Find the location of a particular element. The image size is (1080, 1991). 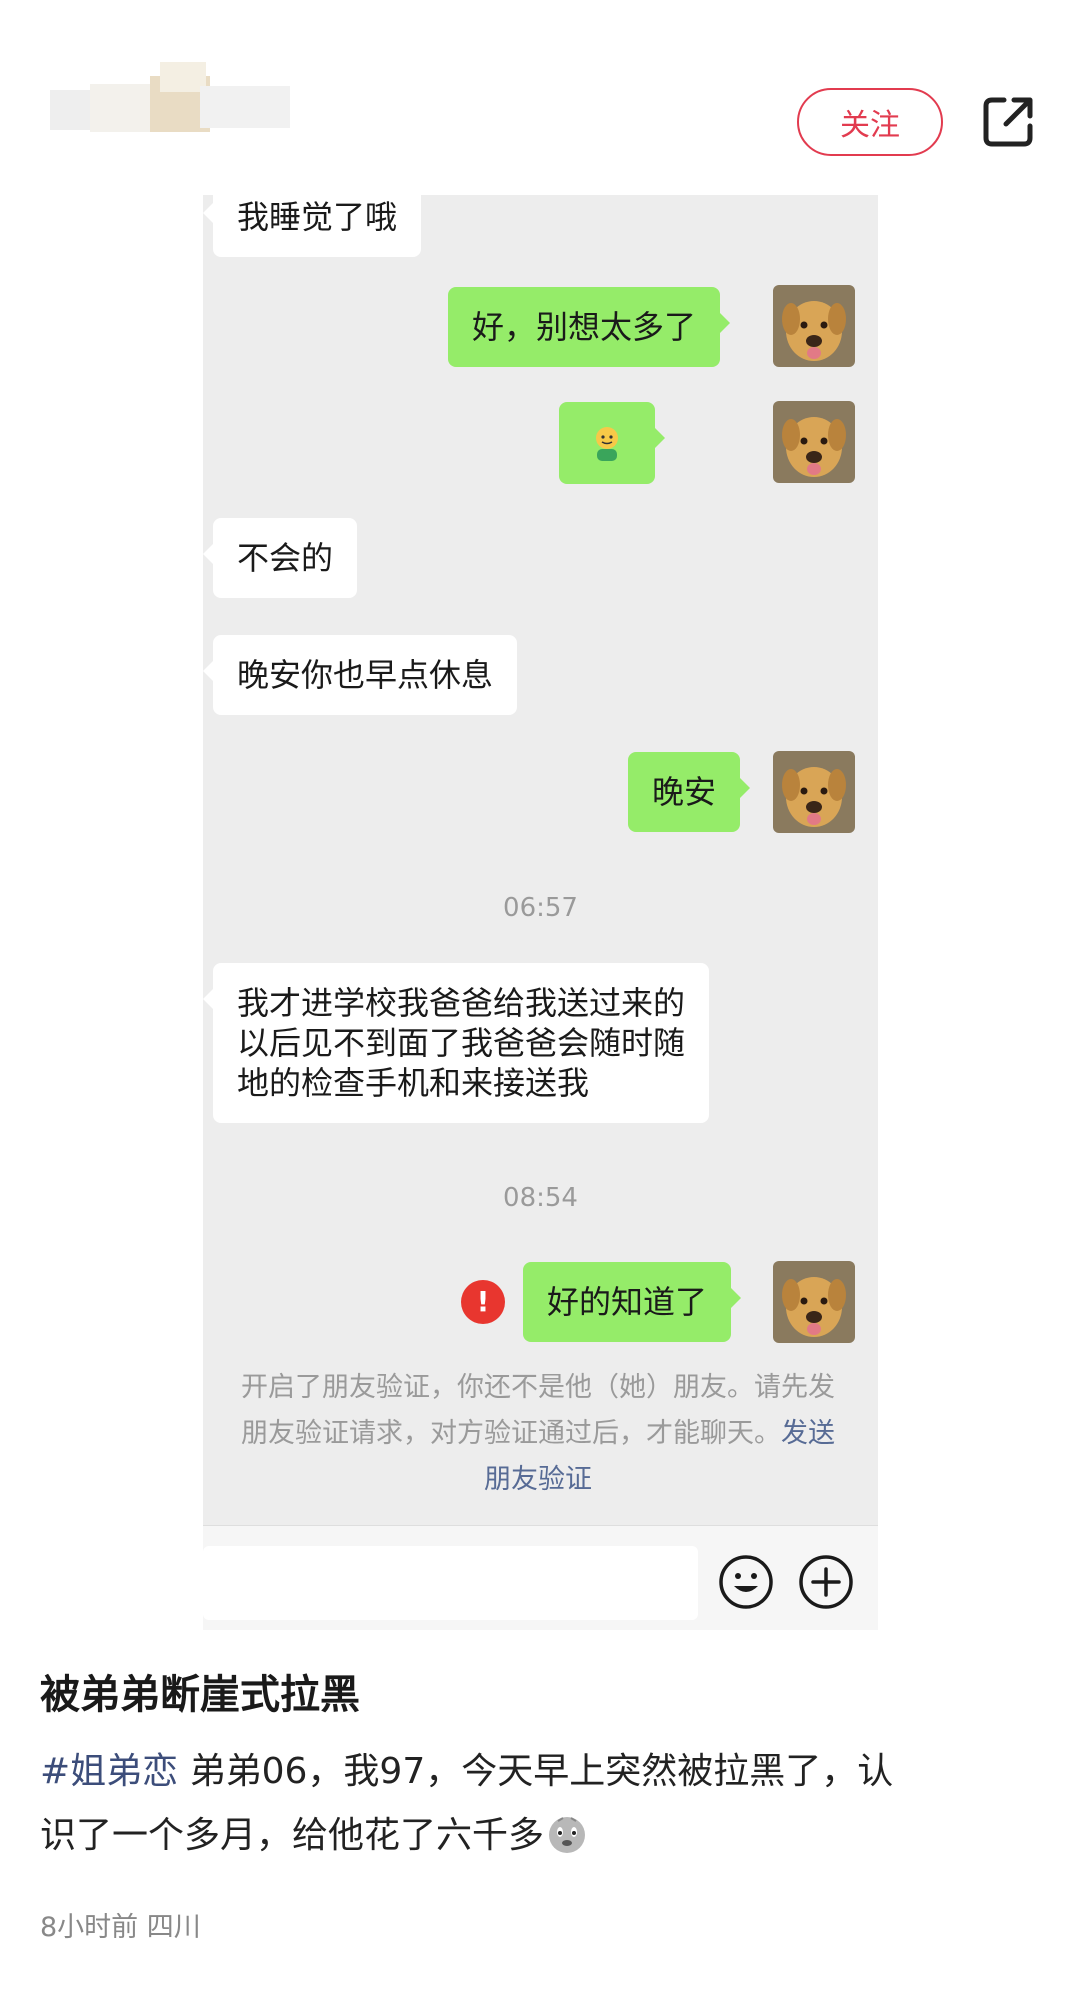

message-line: 地的检查手机和来接送我 is located at coordinates (413, 1083).